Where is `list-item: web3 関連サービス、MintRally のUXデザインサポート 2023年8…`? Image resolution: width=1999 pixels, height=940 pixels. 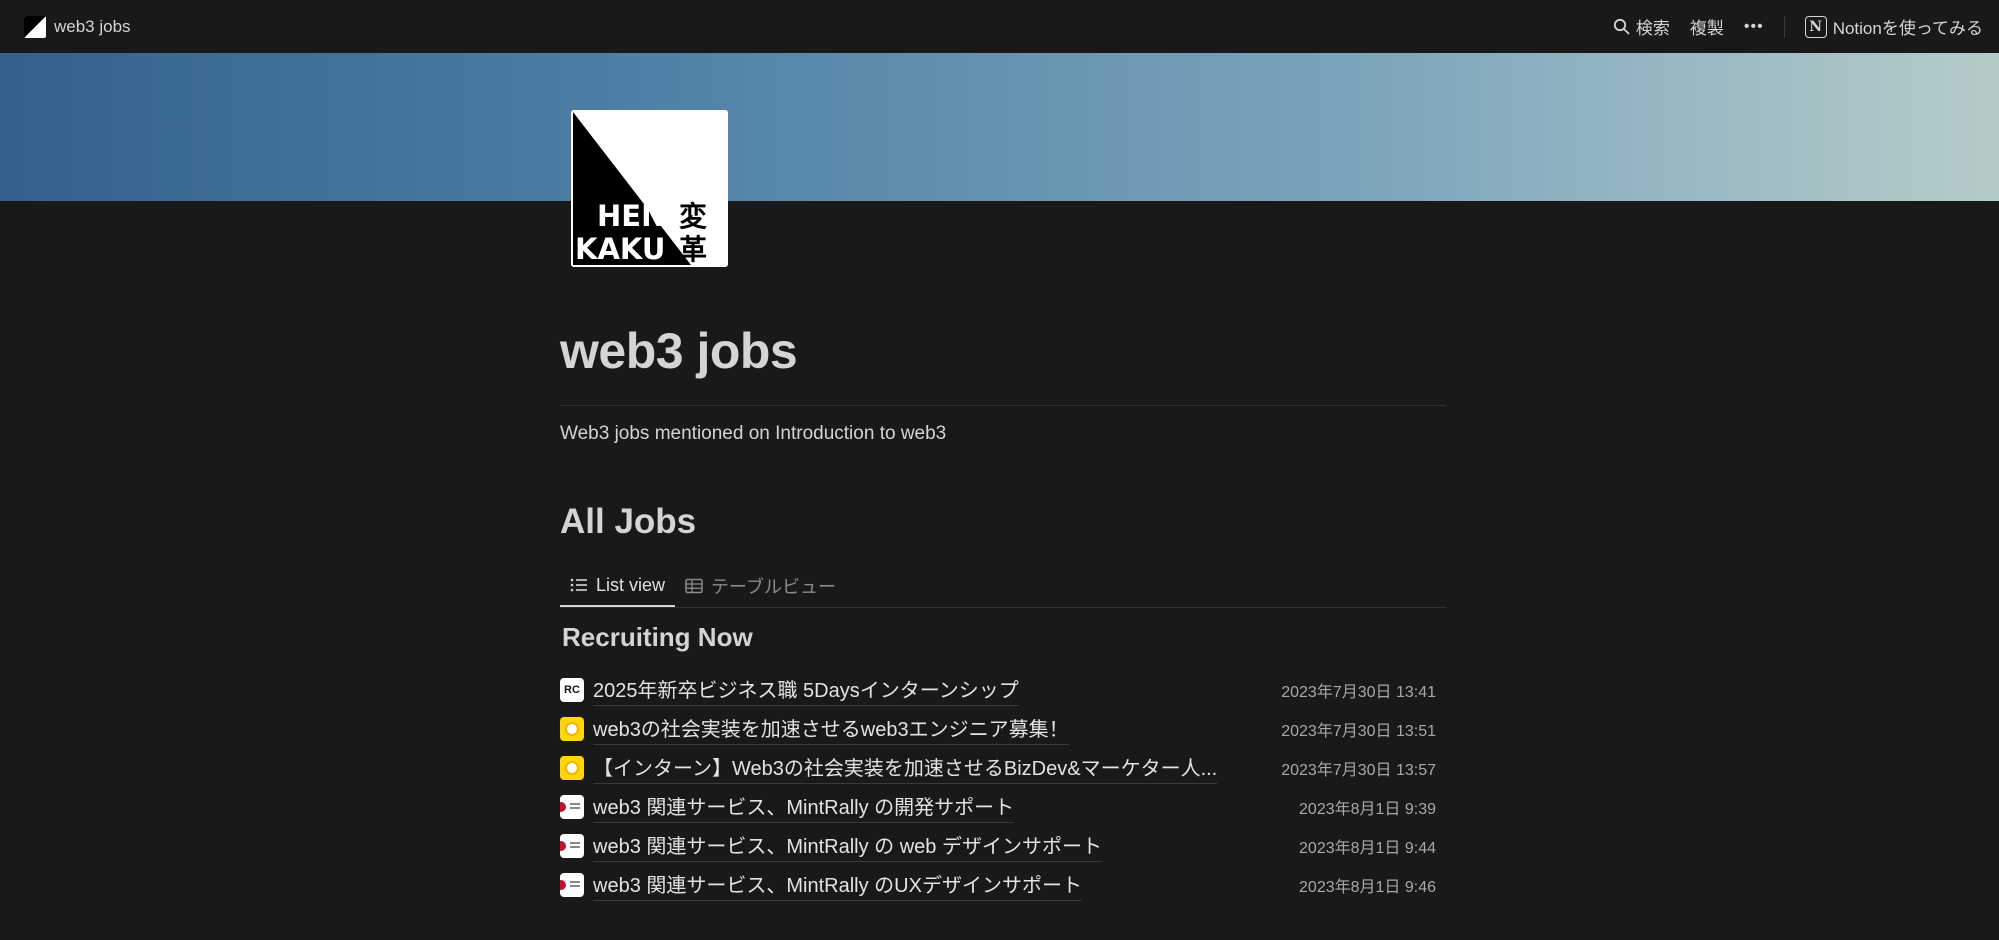
list-item: web3 関連サービス、MintRally のUXデザインサポート 2023年8… is located at coordinates (1003, 884).